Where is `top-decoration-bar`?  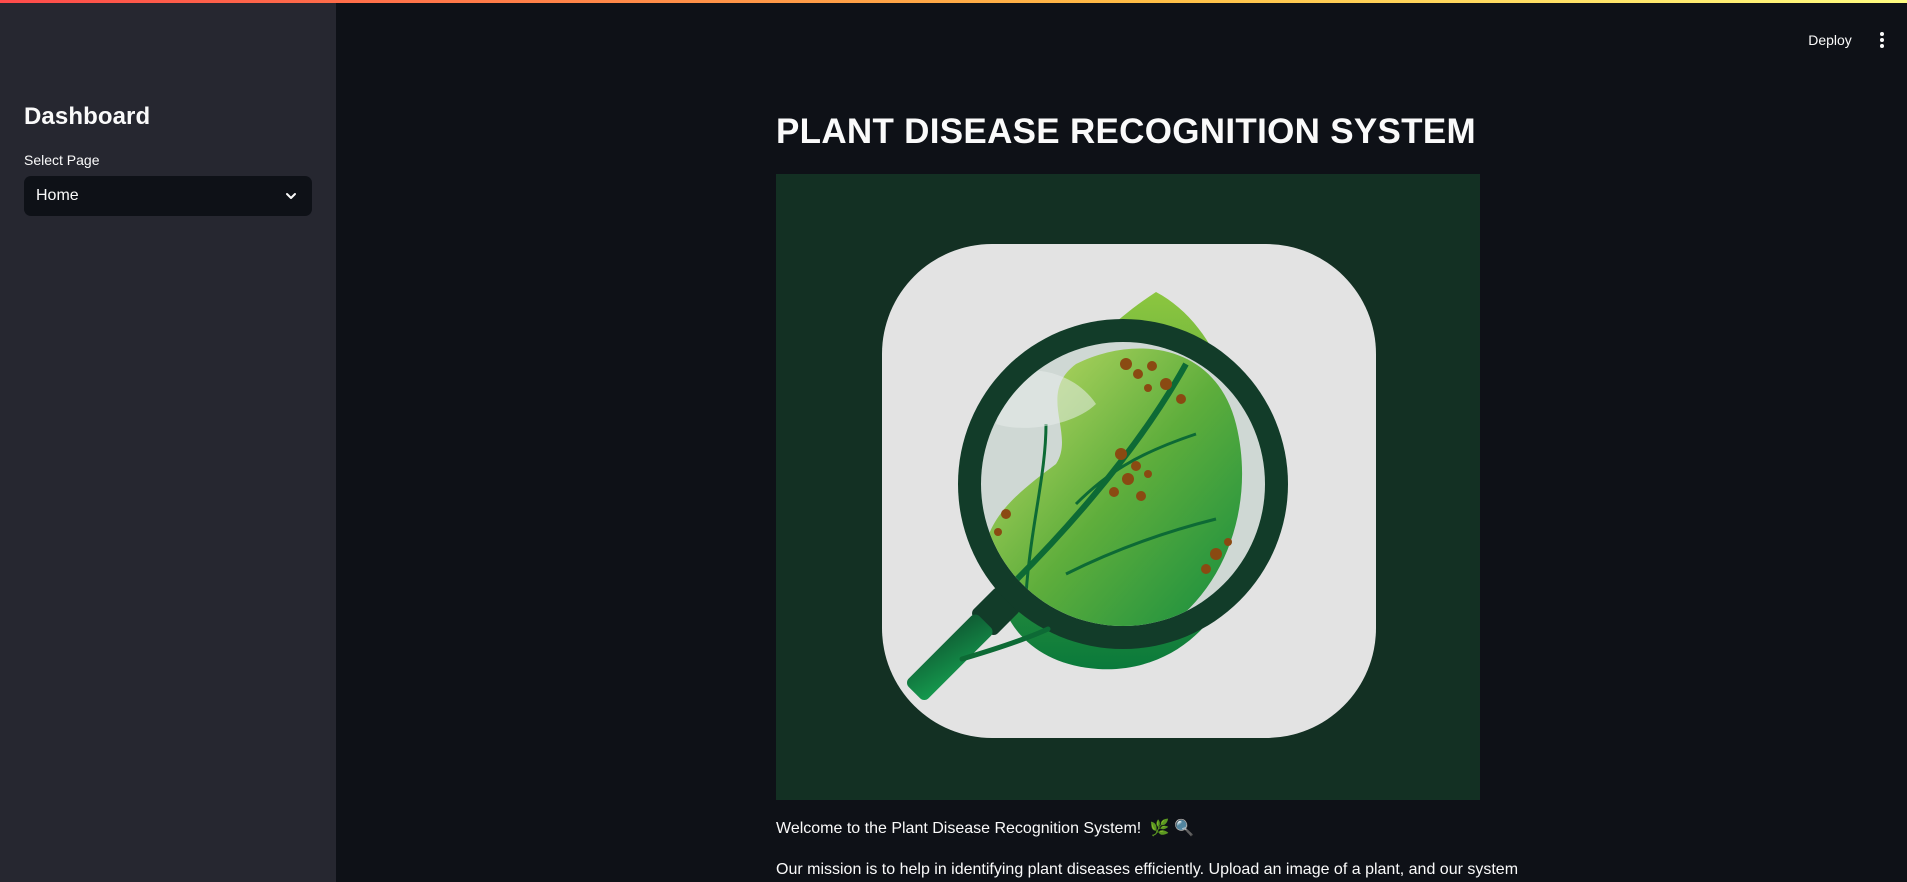
top-decoration-bar is located at coordinates (953, 1).